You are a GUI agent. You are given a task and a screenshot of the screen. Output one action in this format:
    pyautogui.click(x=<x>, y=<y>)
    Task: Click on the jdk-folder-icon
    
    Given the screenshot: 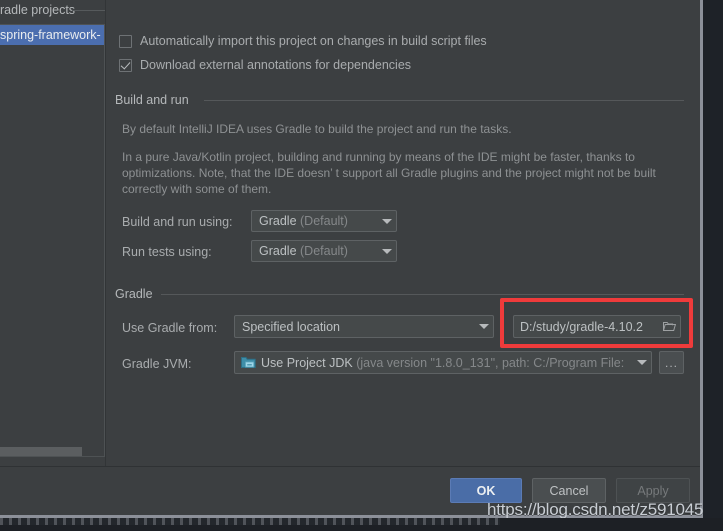 What is the action you would take?
    pyautogui.click(x=249, y=363)
    